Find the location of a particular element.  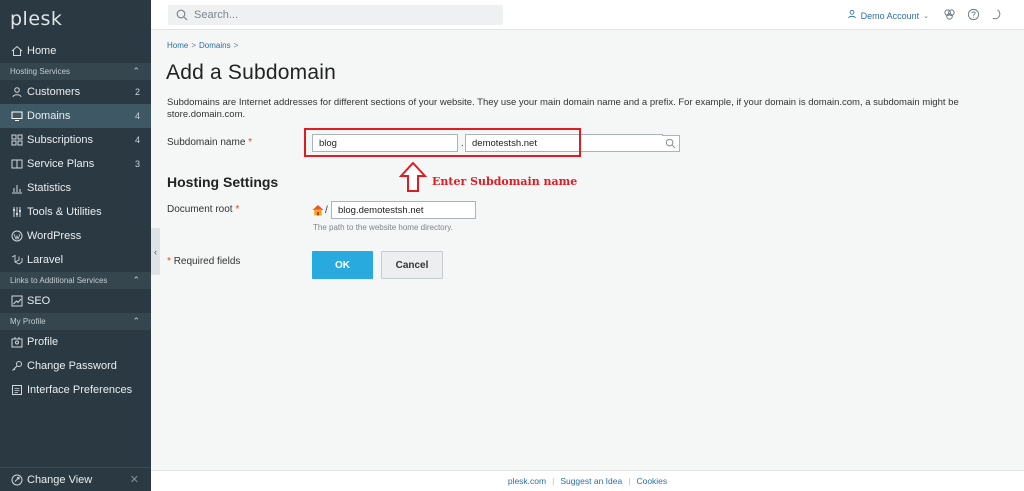

document-root-hint: The path to the website home directory. is located at coordinates (383, 227).